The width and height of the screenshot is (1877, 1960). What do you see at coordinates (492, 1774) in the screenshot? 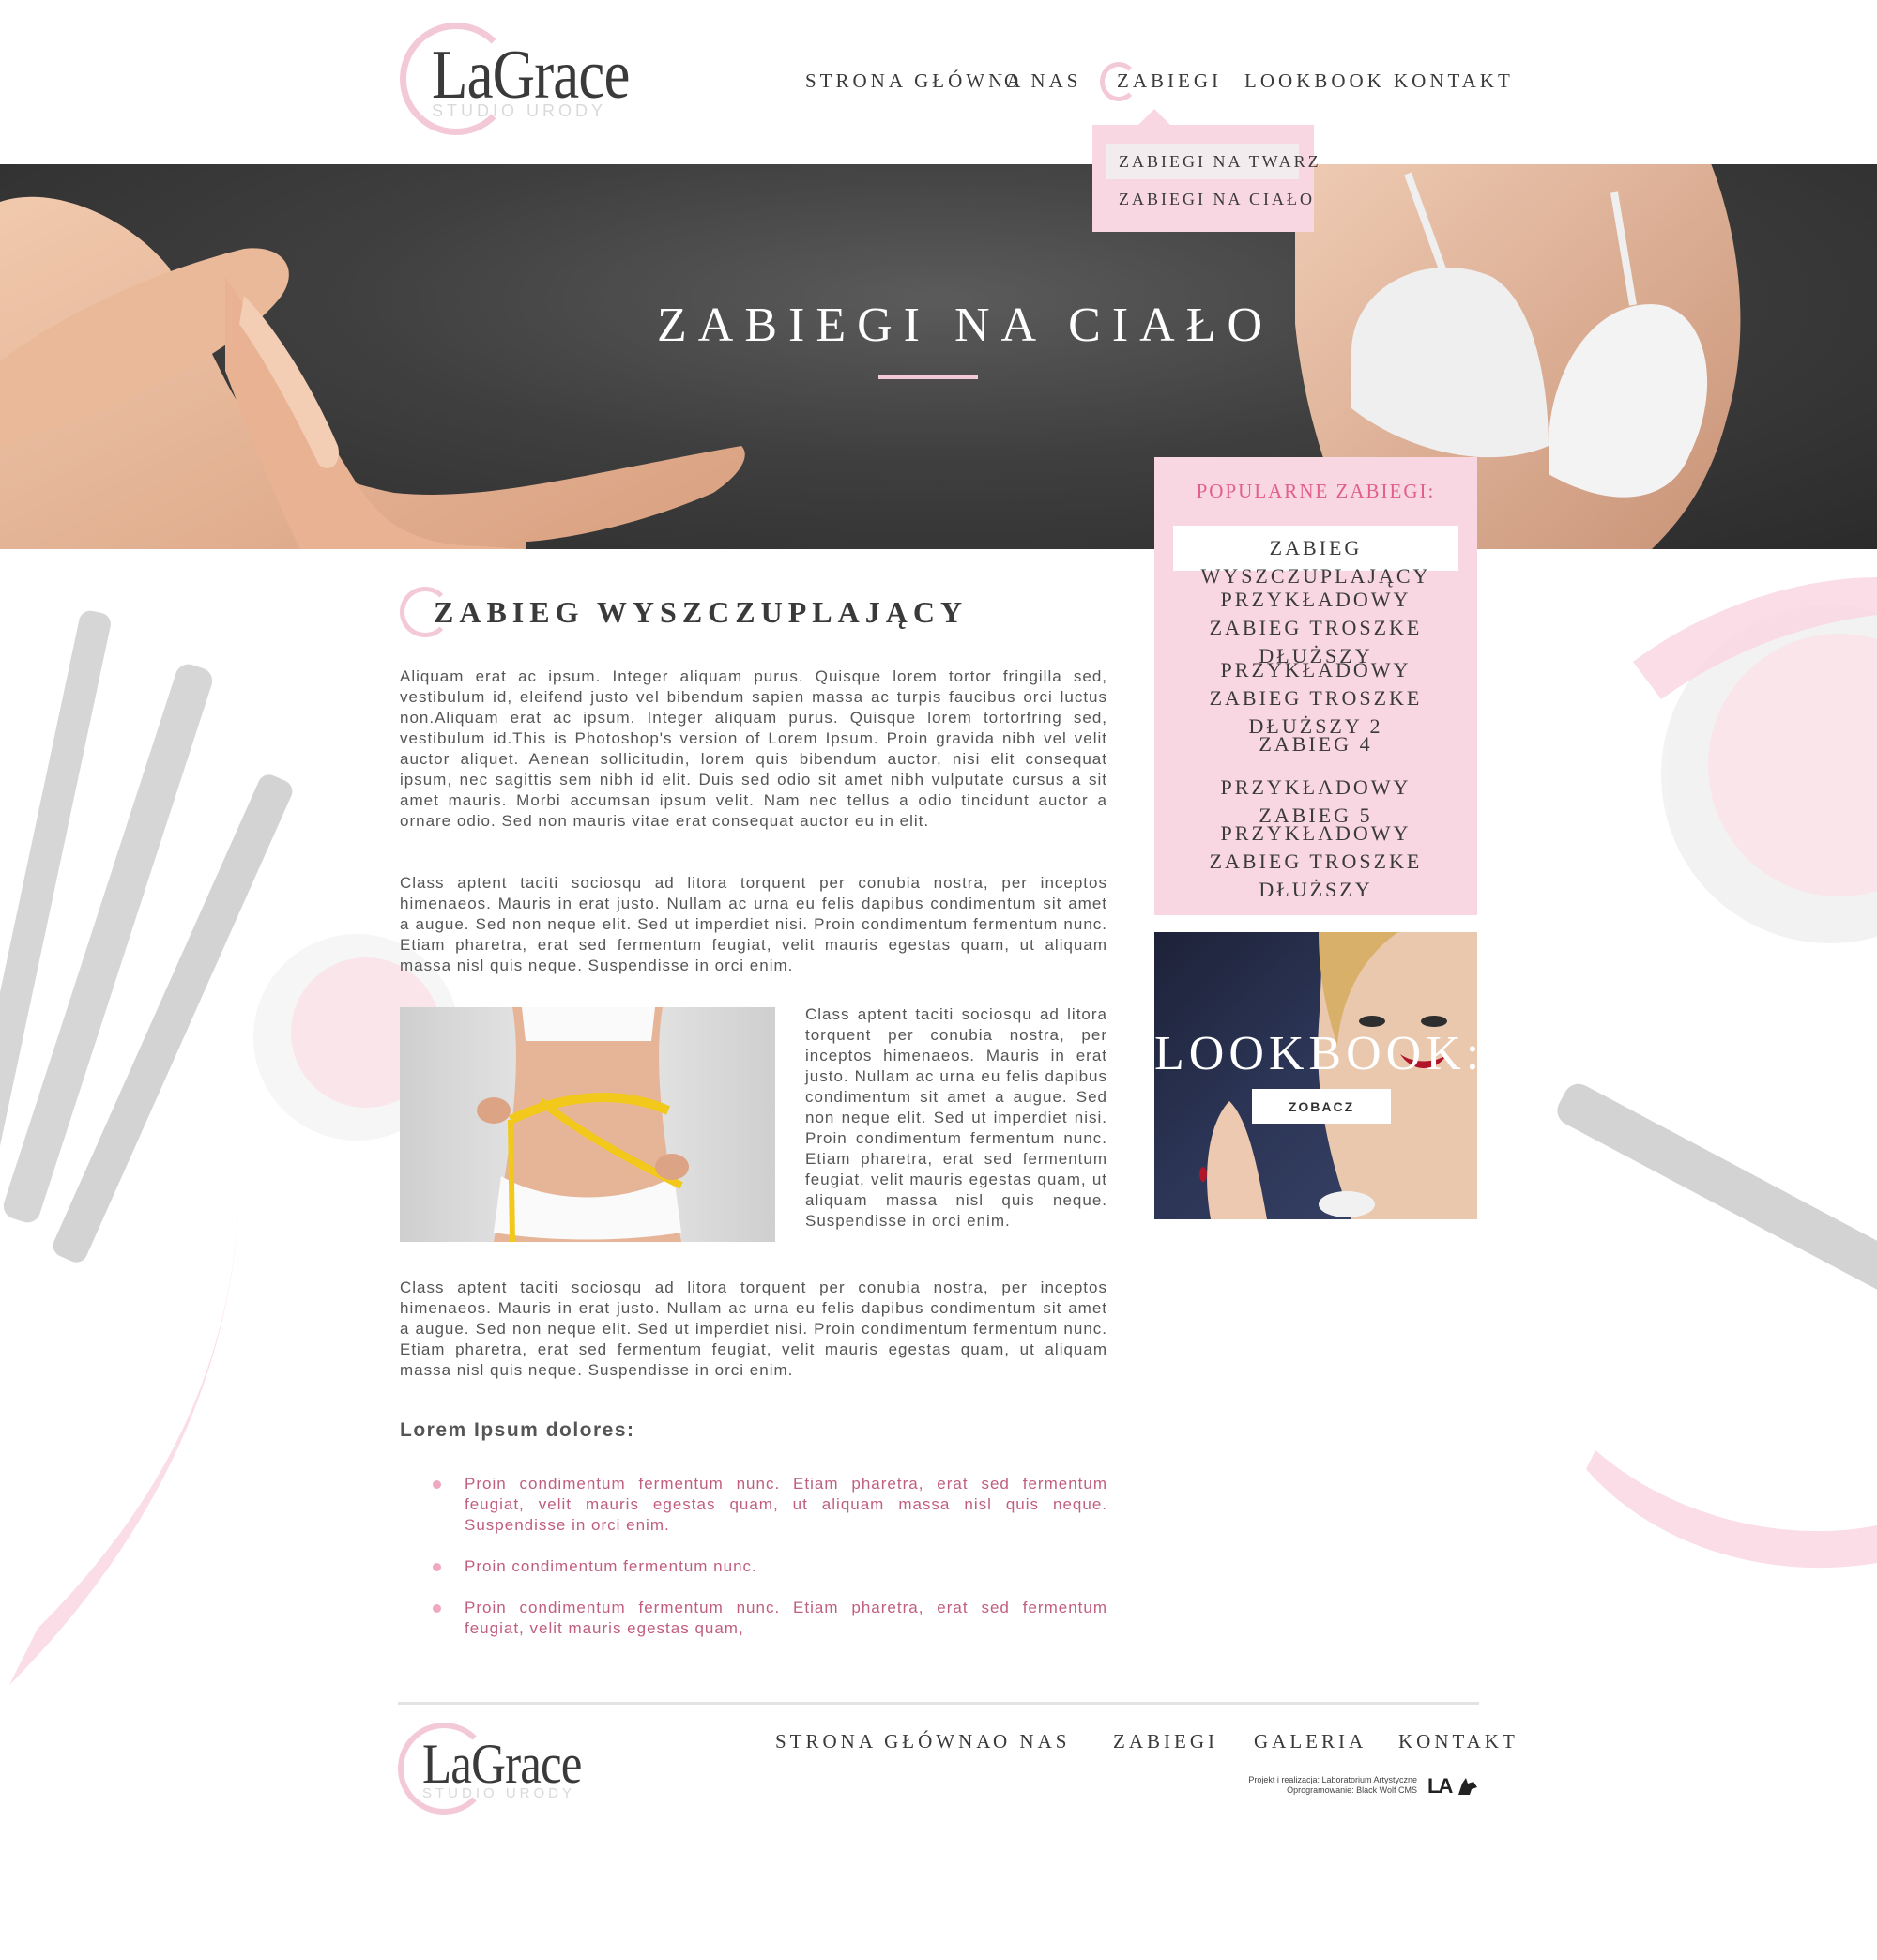
I see `footer-logo: LaGrace STUDIO URODY` at bounding box center [492, 1774].